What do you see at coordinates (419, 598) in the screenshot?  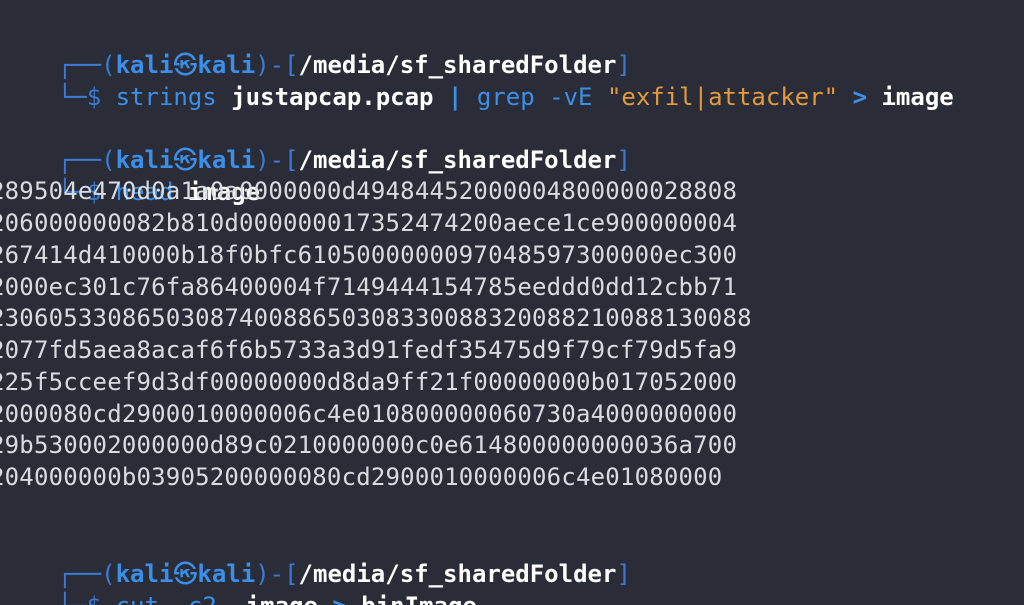 I see `command-target: binImage` at bounding box center [419, 598].